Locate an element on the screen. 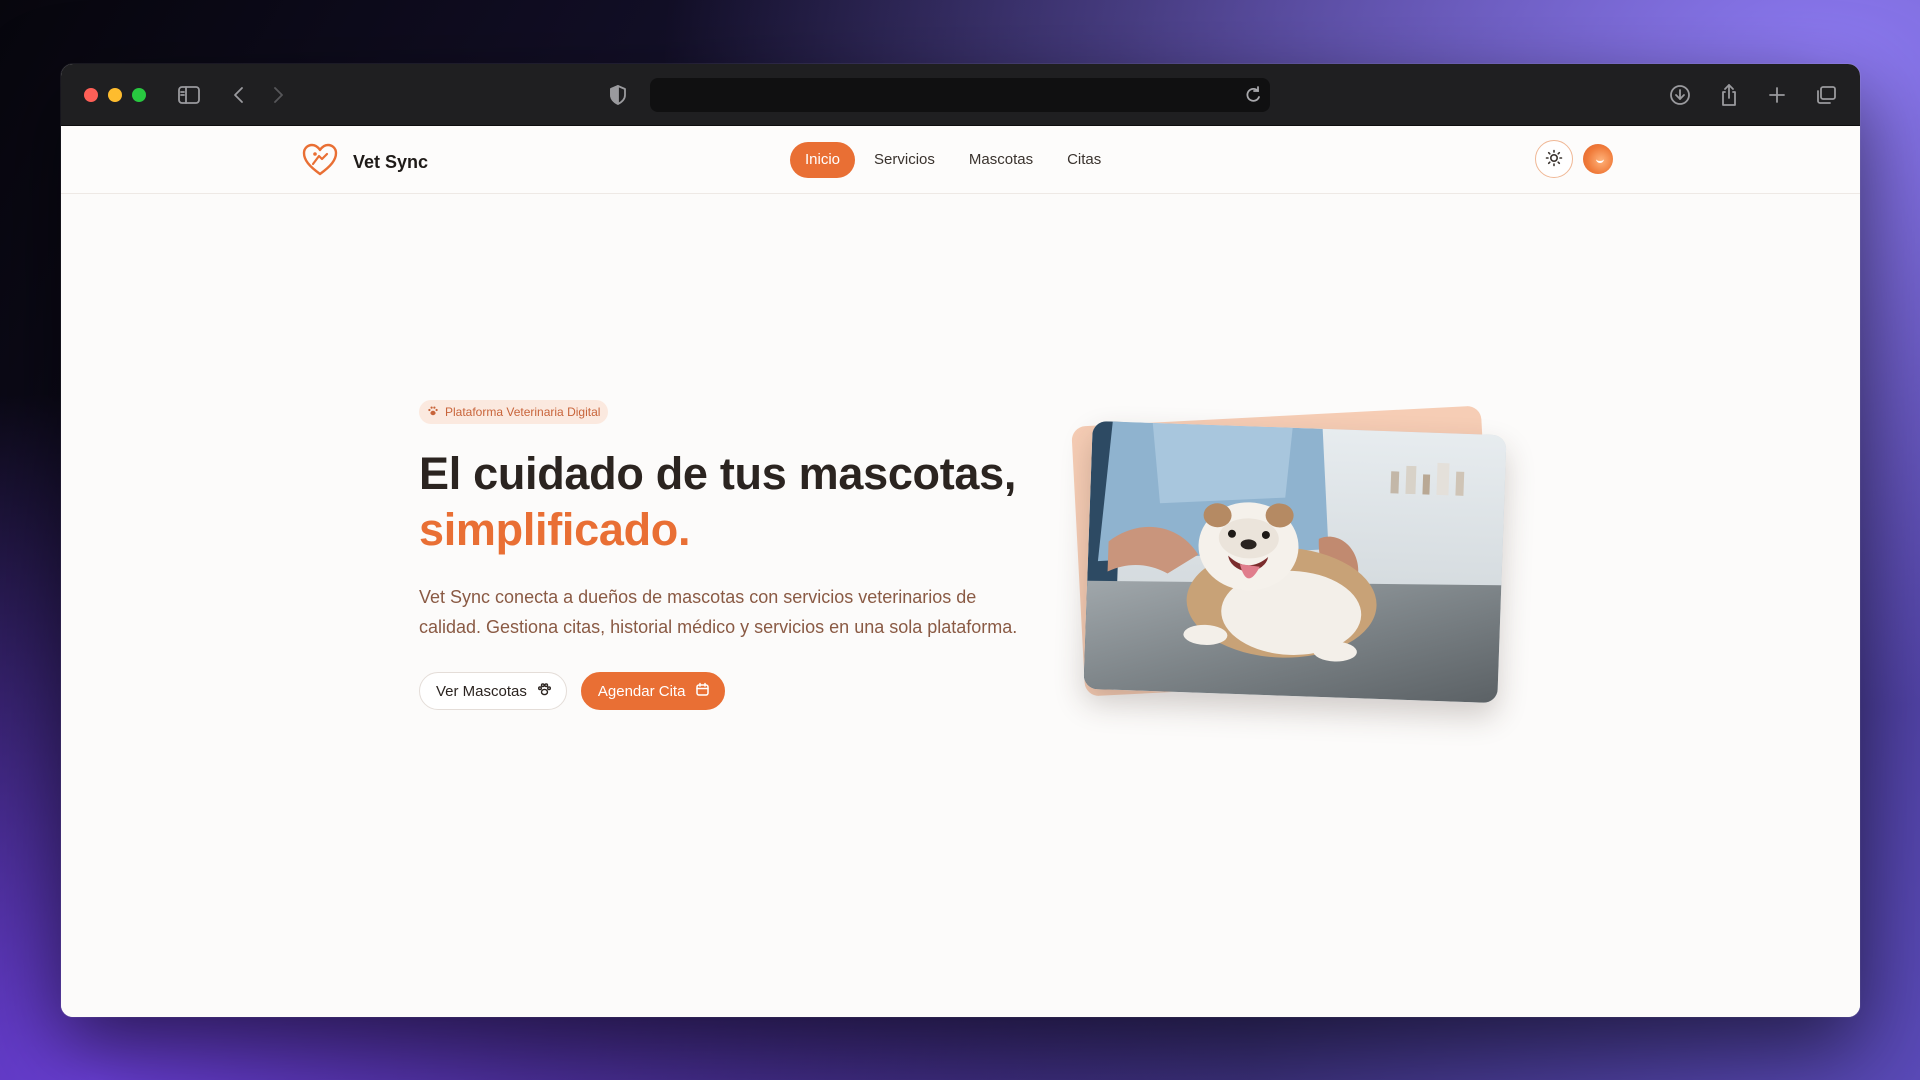 This screenshot has height=1080, width=1920. browser-toolbar is located at coordinates (960, 95).